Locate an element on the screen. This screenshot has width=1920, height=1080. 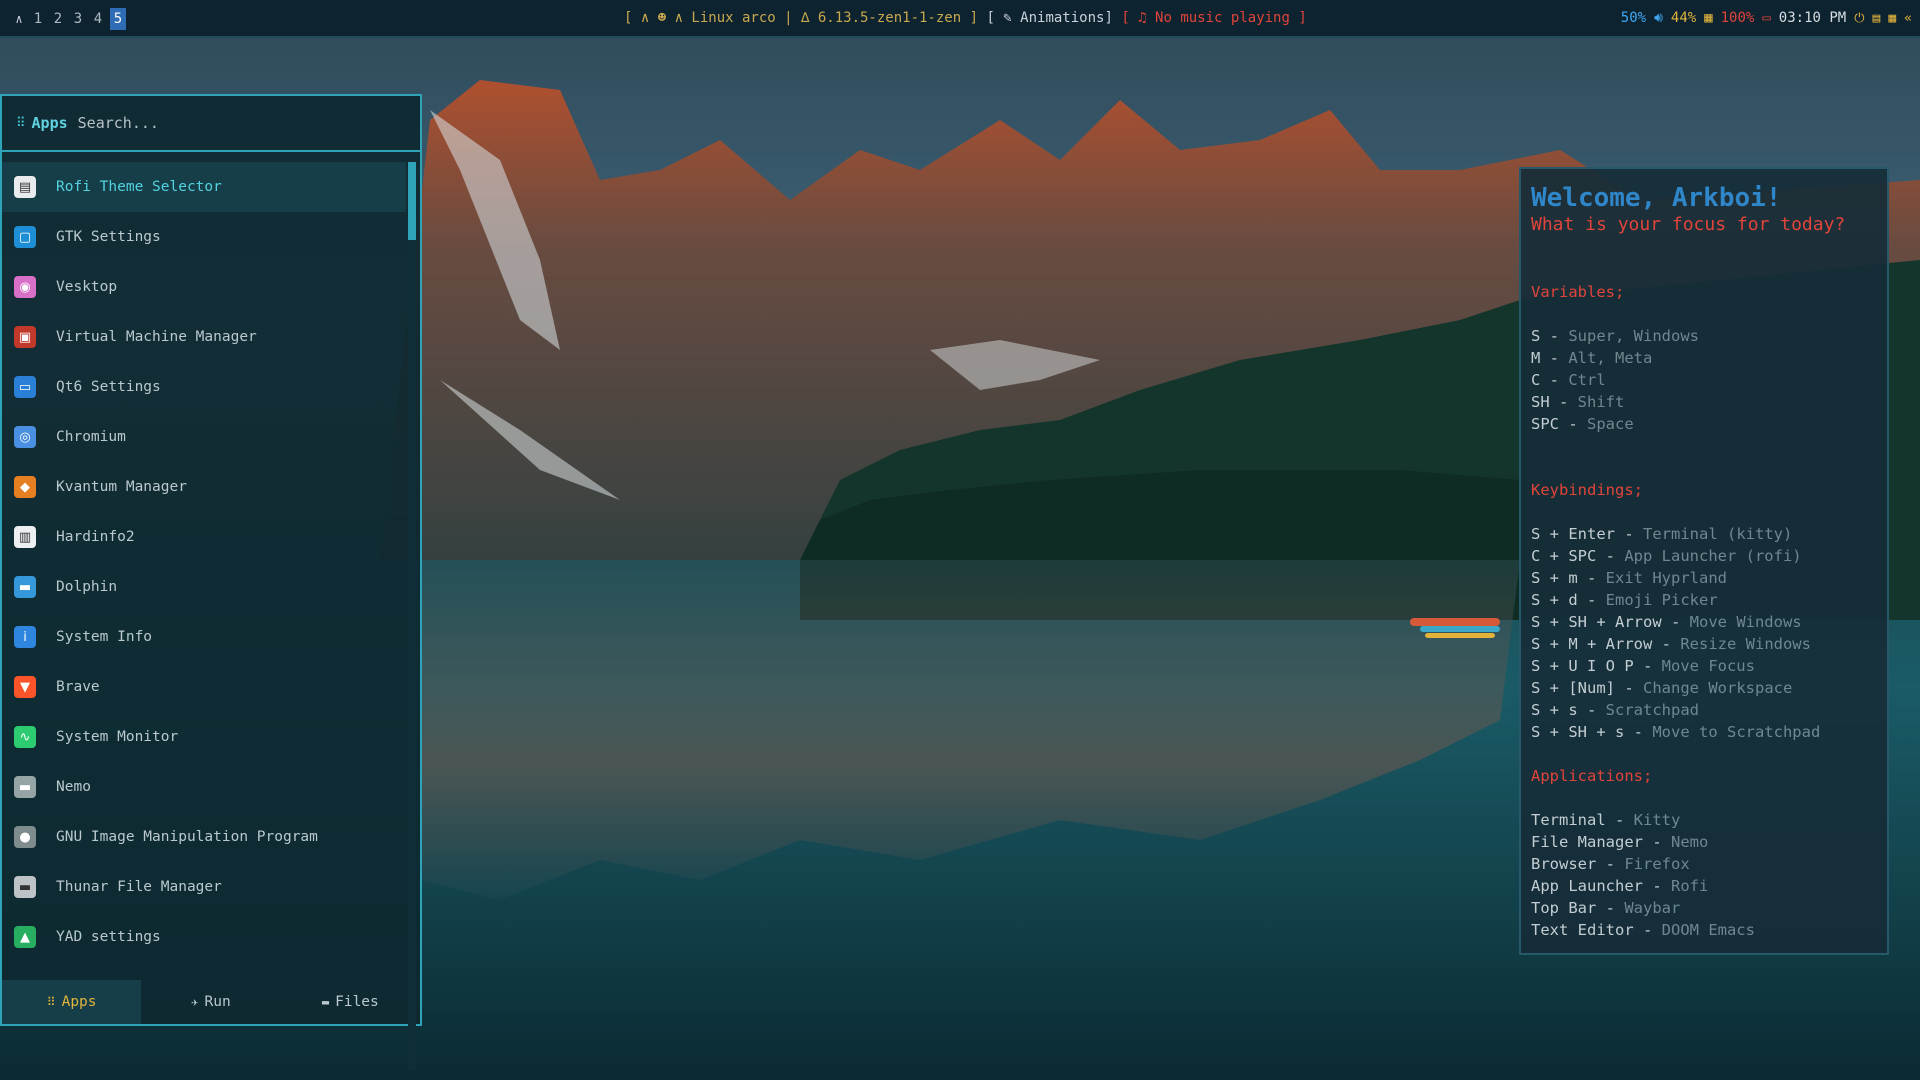
app-item: ∿ System Monitor is located at coordinates (204, 737).